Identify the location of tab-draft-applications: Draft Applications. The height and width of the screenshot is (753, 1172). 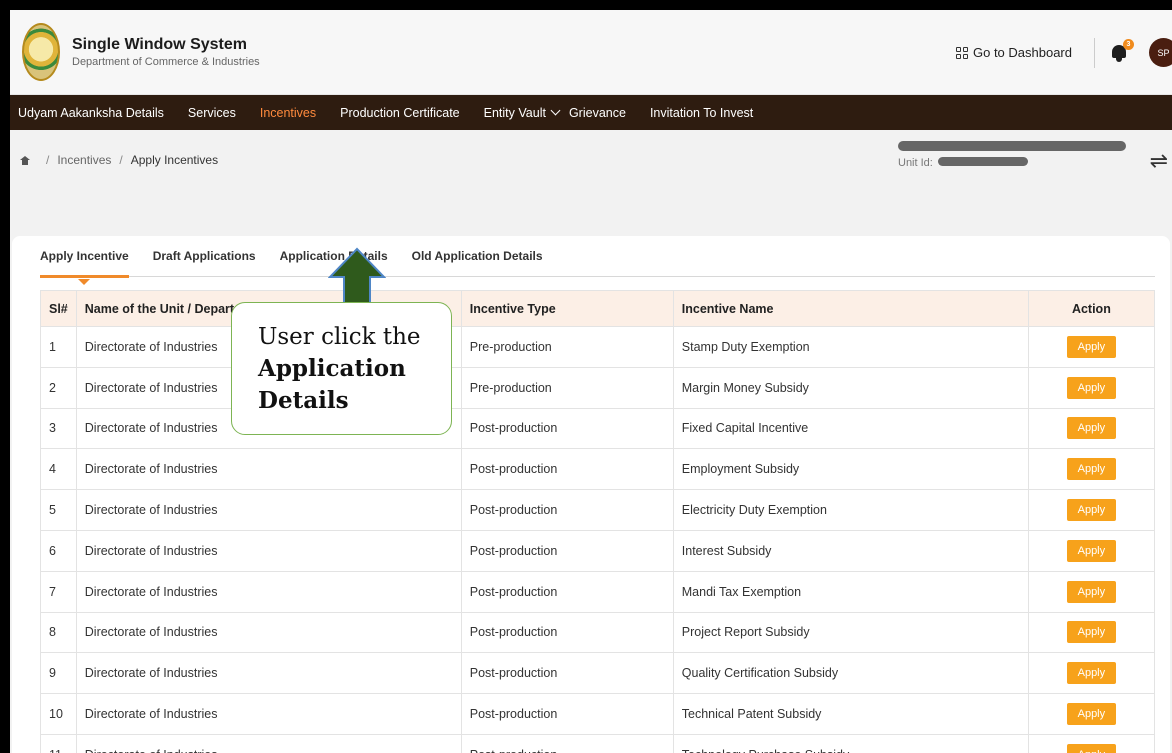
(204, 256).